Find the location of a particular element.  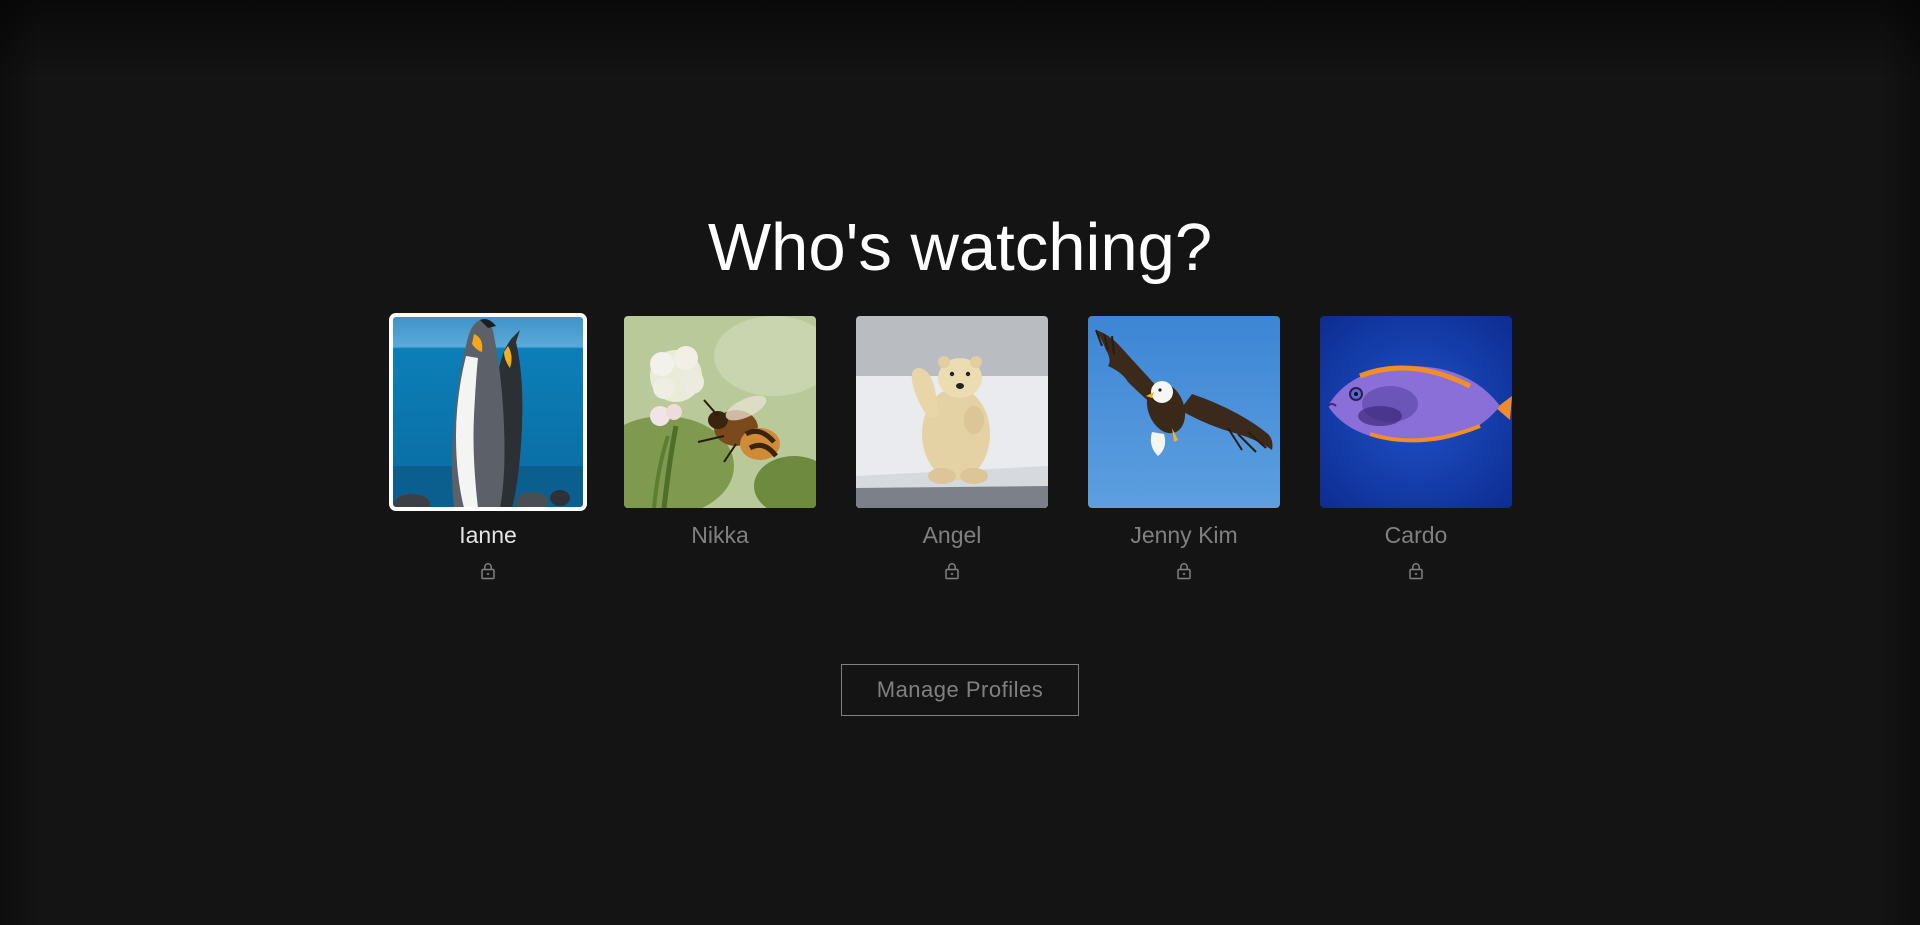

profile-name: Nikka is located at coordinates (720, 535).